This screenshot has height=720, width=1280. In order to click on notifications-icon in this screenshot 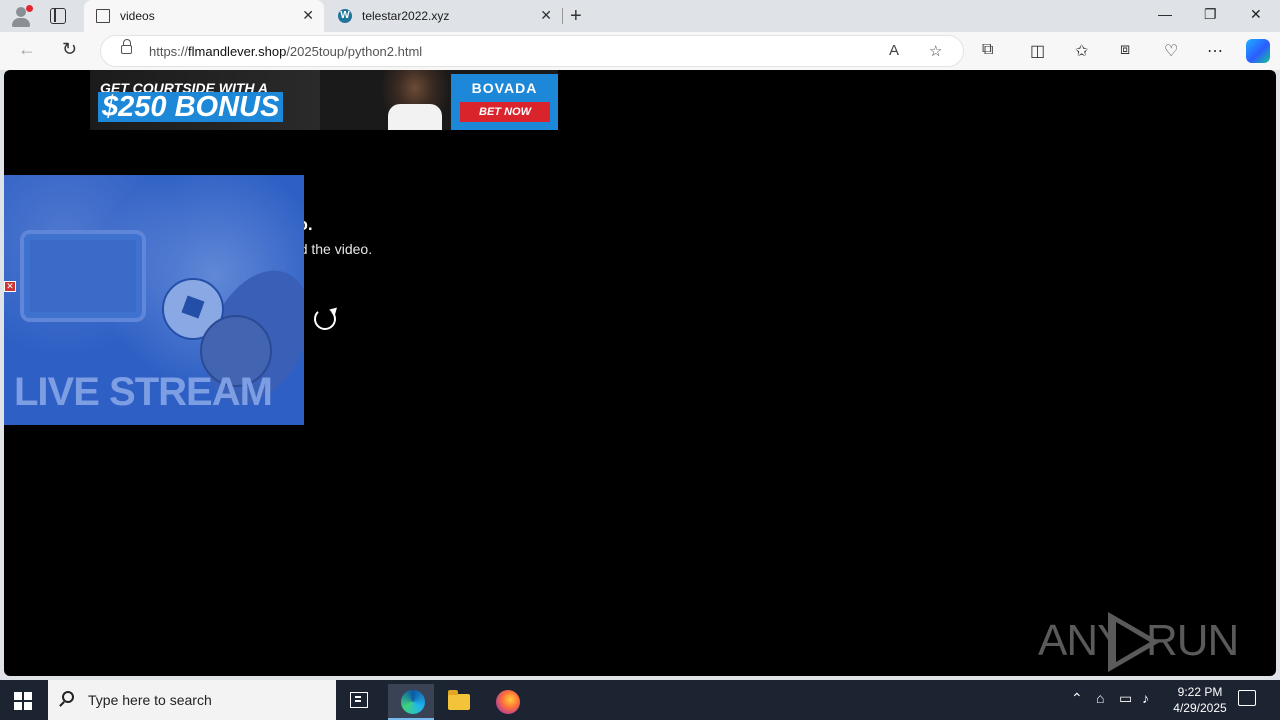, I will do `click(1247, 698)`.